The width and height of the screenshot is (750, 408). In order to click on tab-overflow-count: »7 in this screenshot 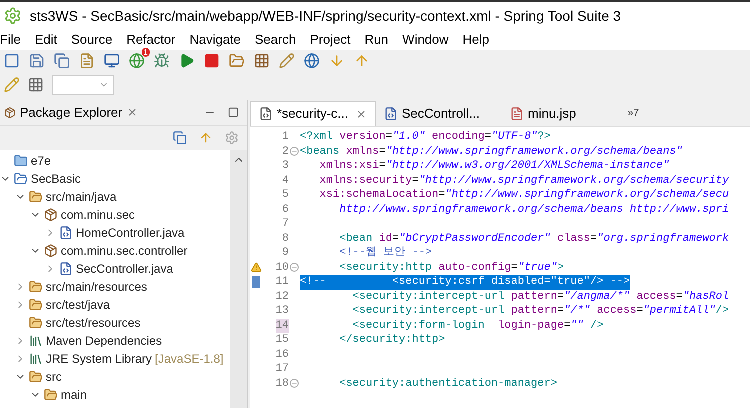, I will do `click(634, 113)`.